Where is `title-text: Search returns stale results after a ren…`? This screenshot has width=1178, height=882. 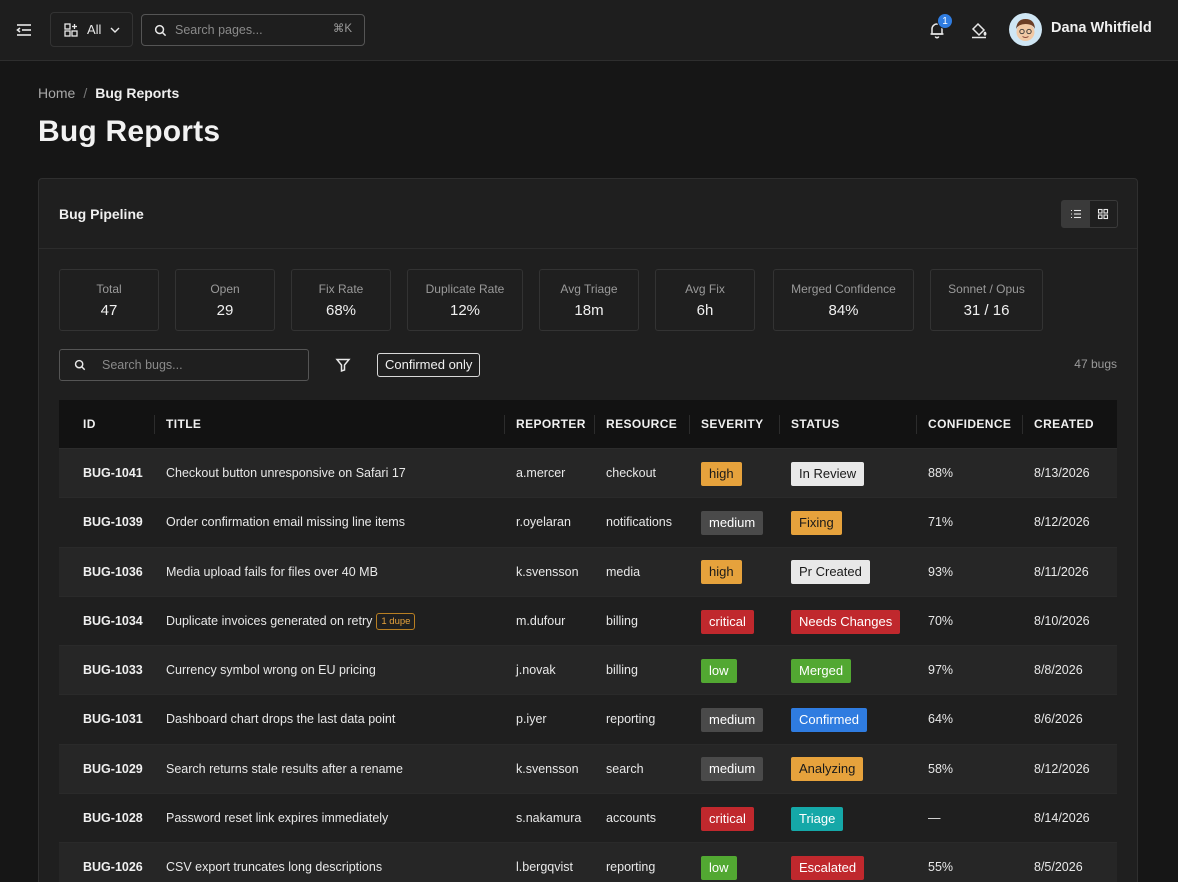 title-text: Search returns stale results after a ren… is located at coordinates (284, 768).